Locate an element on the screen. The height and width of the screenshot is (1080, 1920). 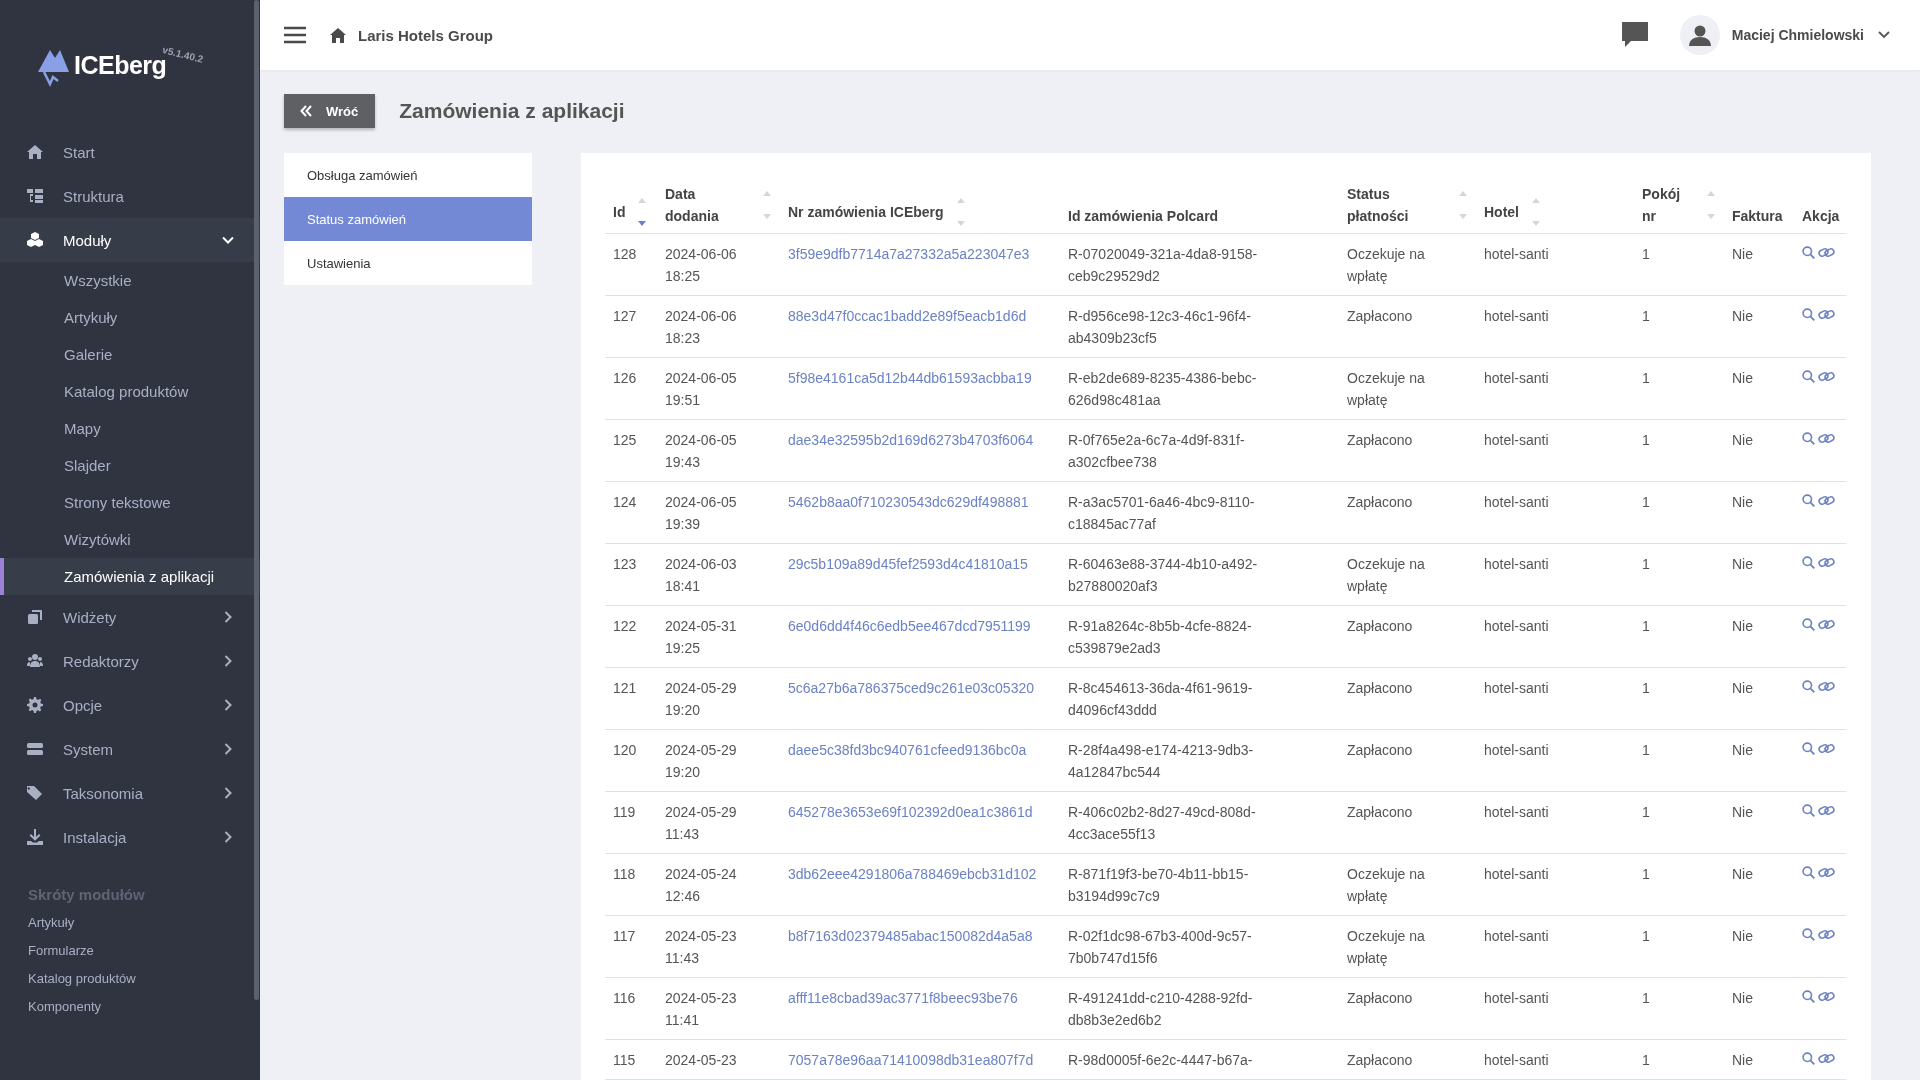
submenu-item: Slajder is located at coordinates (130, 465).